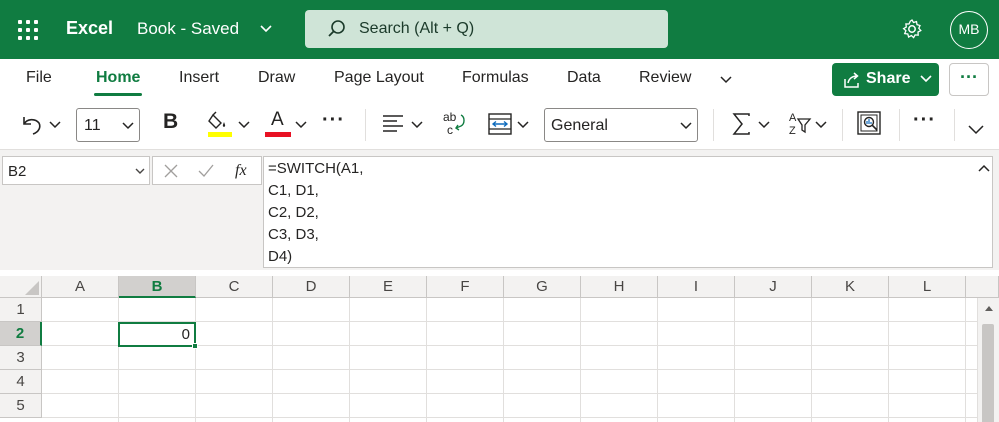  Describe the element at coordinates (742, 124) in the screenshot. I see `autosum-icon` at that location.